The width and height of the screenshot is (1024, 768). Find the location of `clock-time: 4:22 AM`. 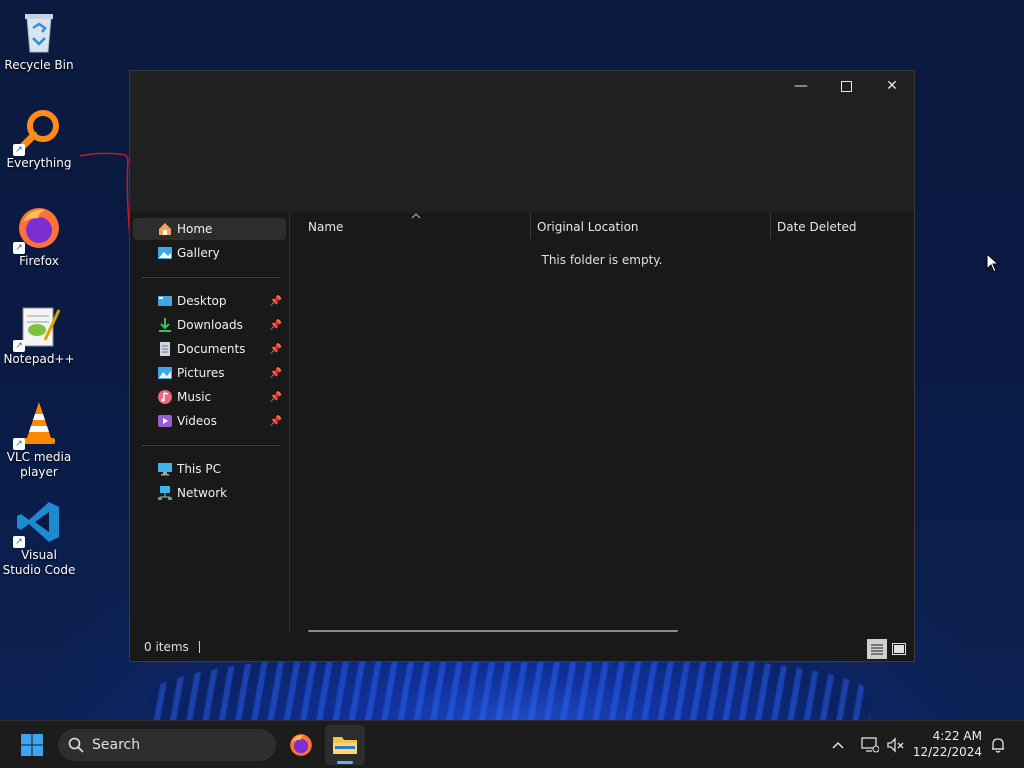

clock-time: 4:22 AM is located at coordinates (957, 736).